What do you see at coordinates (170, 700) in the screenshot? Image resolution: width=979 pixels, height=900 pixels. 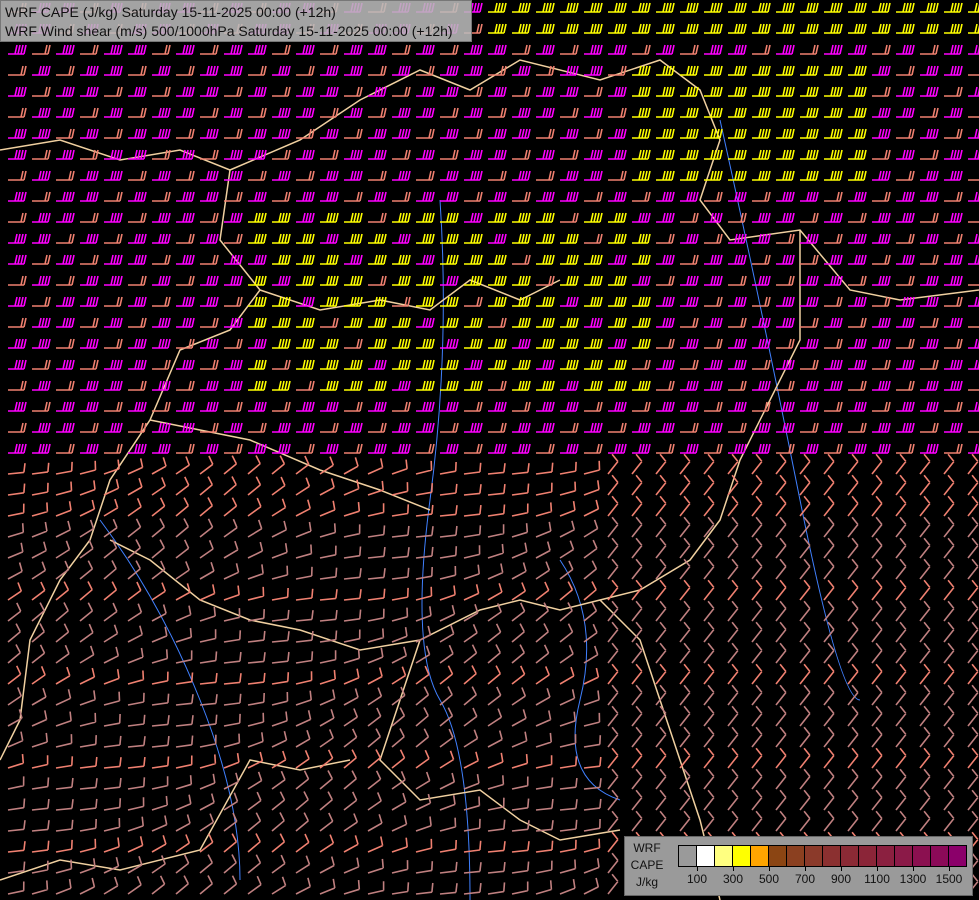 I see `river-line` at bounding box center [170, 700].